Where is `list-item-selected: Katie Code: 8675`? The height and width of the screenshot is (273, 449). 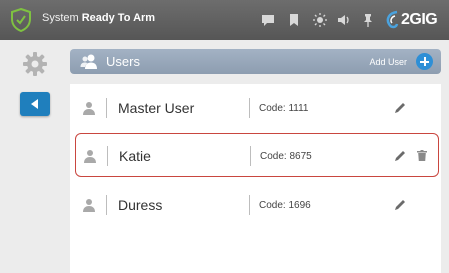
list-item-selected: Katie Code: 8675 is located at coordinates (257, 155).